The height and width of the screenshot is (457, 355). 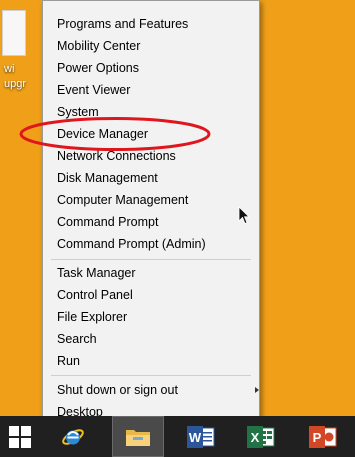 What do you see at coordinates (157, 46) in the screenshot?
I see `menu-item-mobility-center: Mobility Center` at bounding box center [157, 46].